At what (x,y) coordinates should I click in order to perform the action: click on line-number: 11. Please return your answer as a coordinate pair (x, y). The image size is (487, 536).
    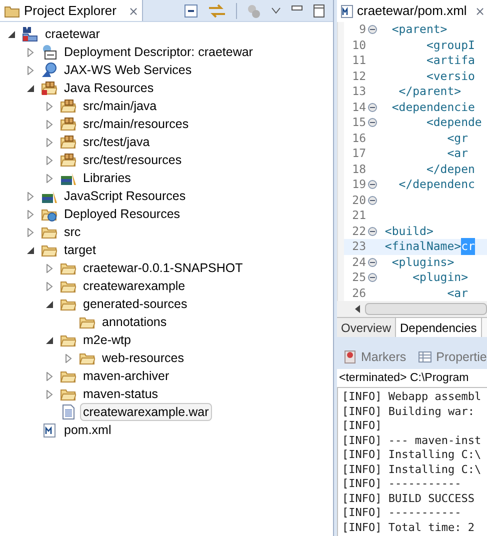
    Looking at the image, I should click on (358, 61).